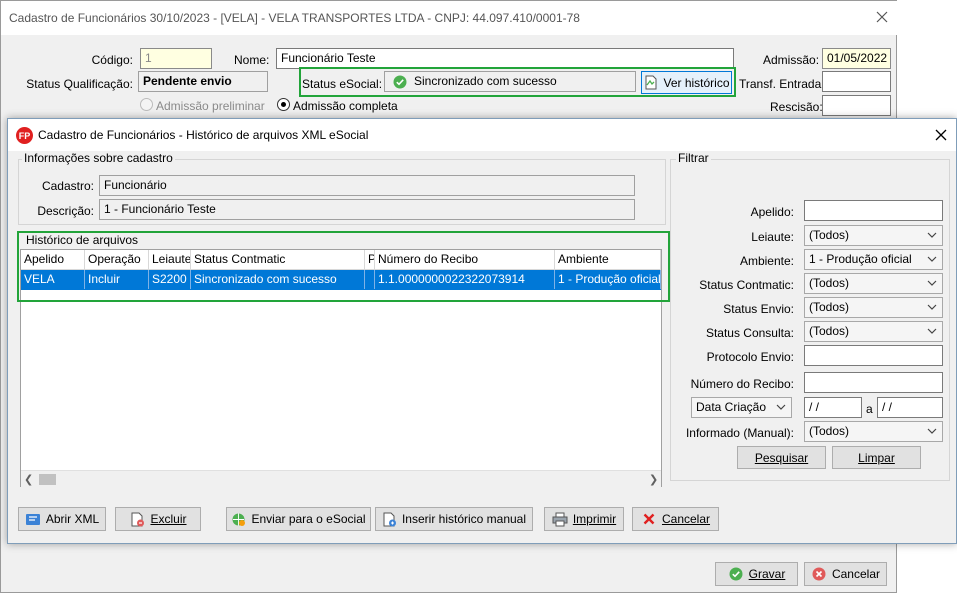  What do you see at coordinates (873, 283) in the screenshot?
I see `status-contmatic-filter-select: (Todos)` at bounding box center [873, 283].